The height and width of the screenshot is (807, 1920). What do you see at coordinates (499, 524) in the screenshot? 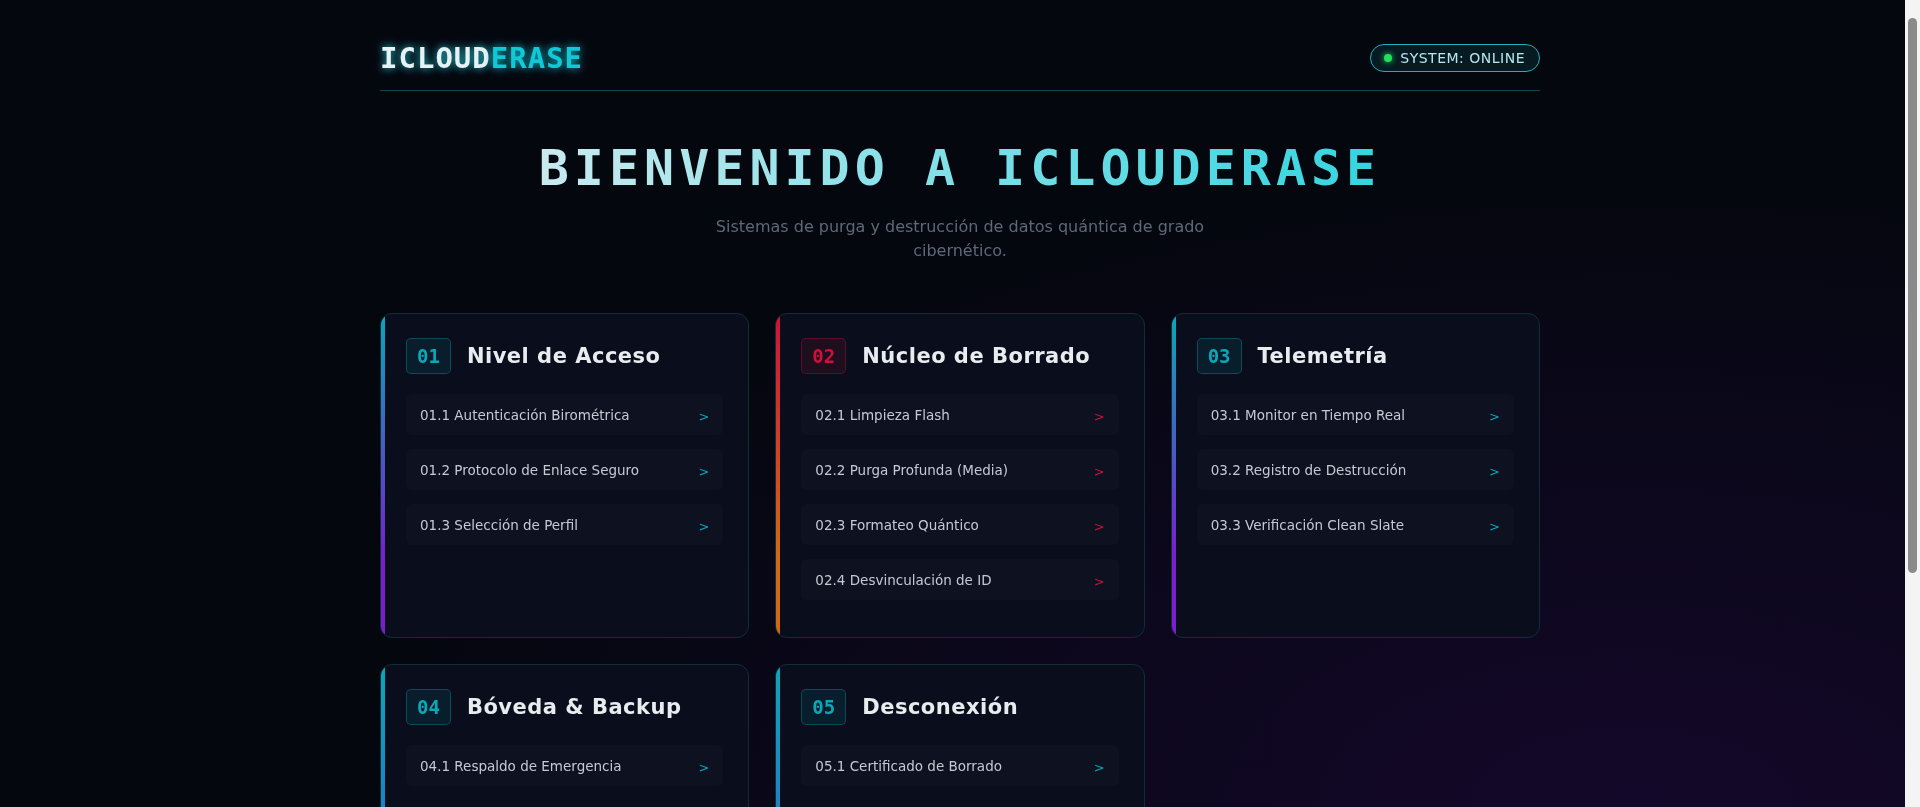
I see `menu-item-label: 01.3 Selección de Perfil` at bounding box center [499, 524].